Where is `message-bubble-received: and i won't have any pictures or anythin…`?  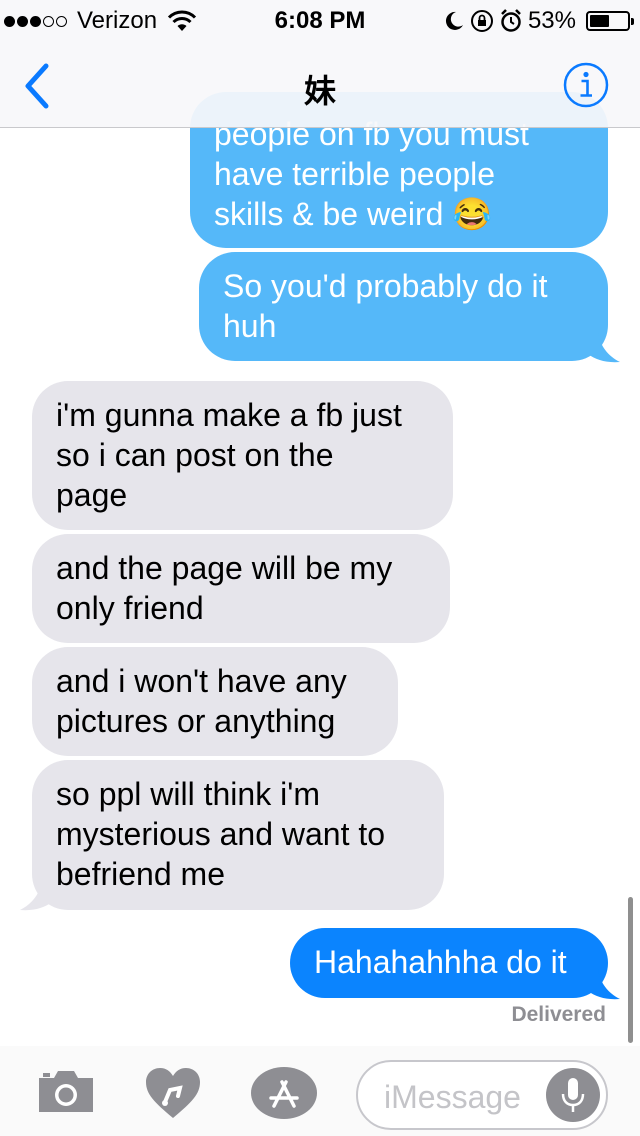
message-bubble-received: and i won't have any pictures or anythin… is located at coordinates (215, 701).